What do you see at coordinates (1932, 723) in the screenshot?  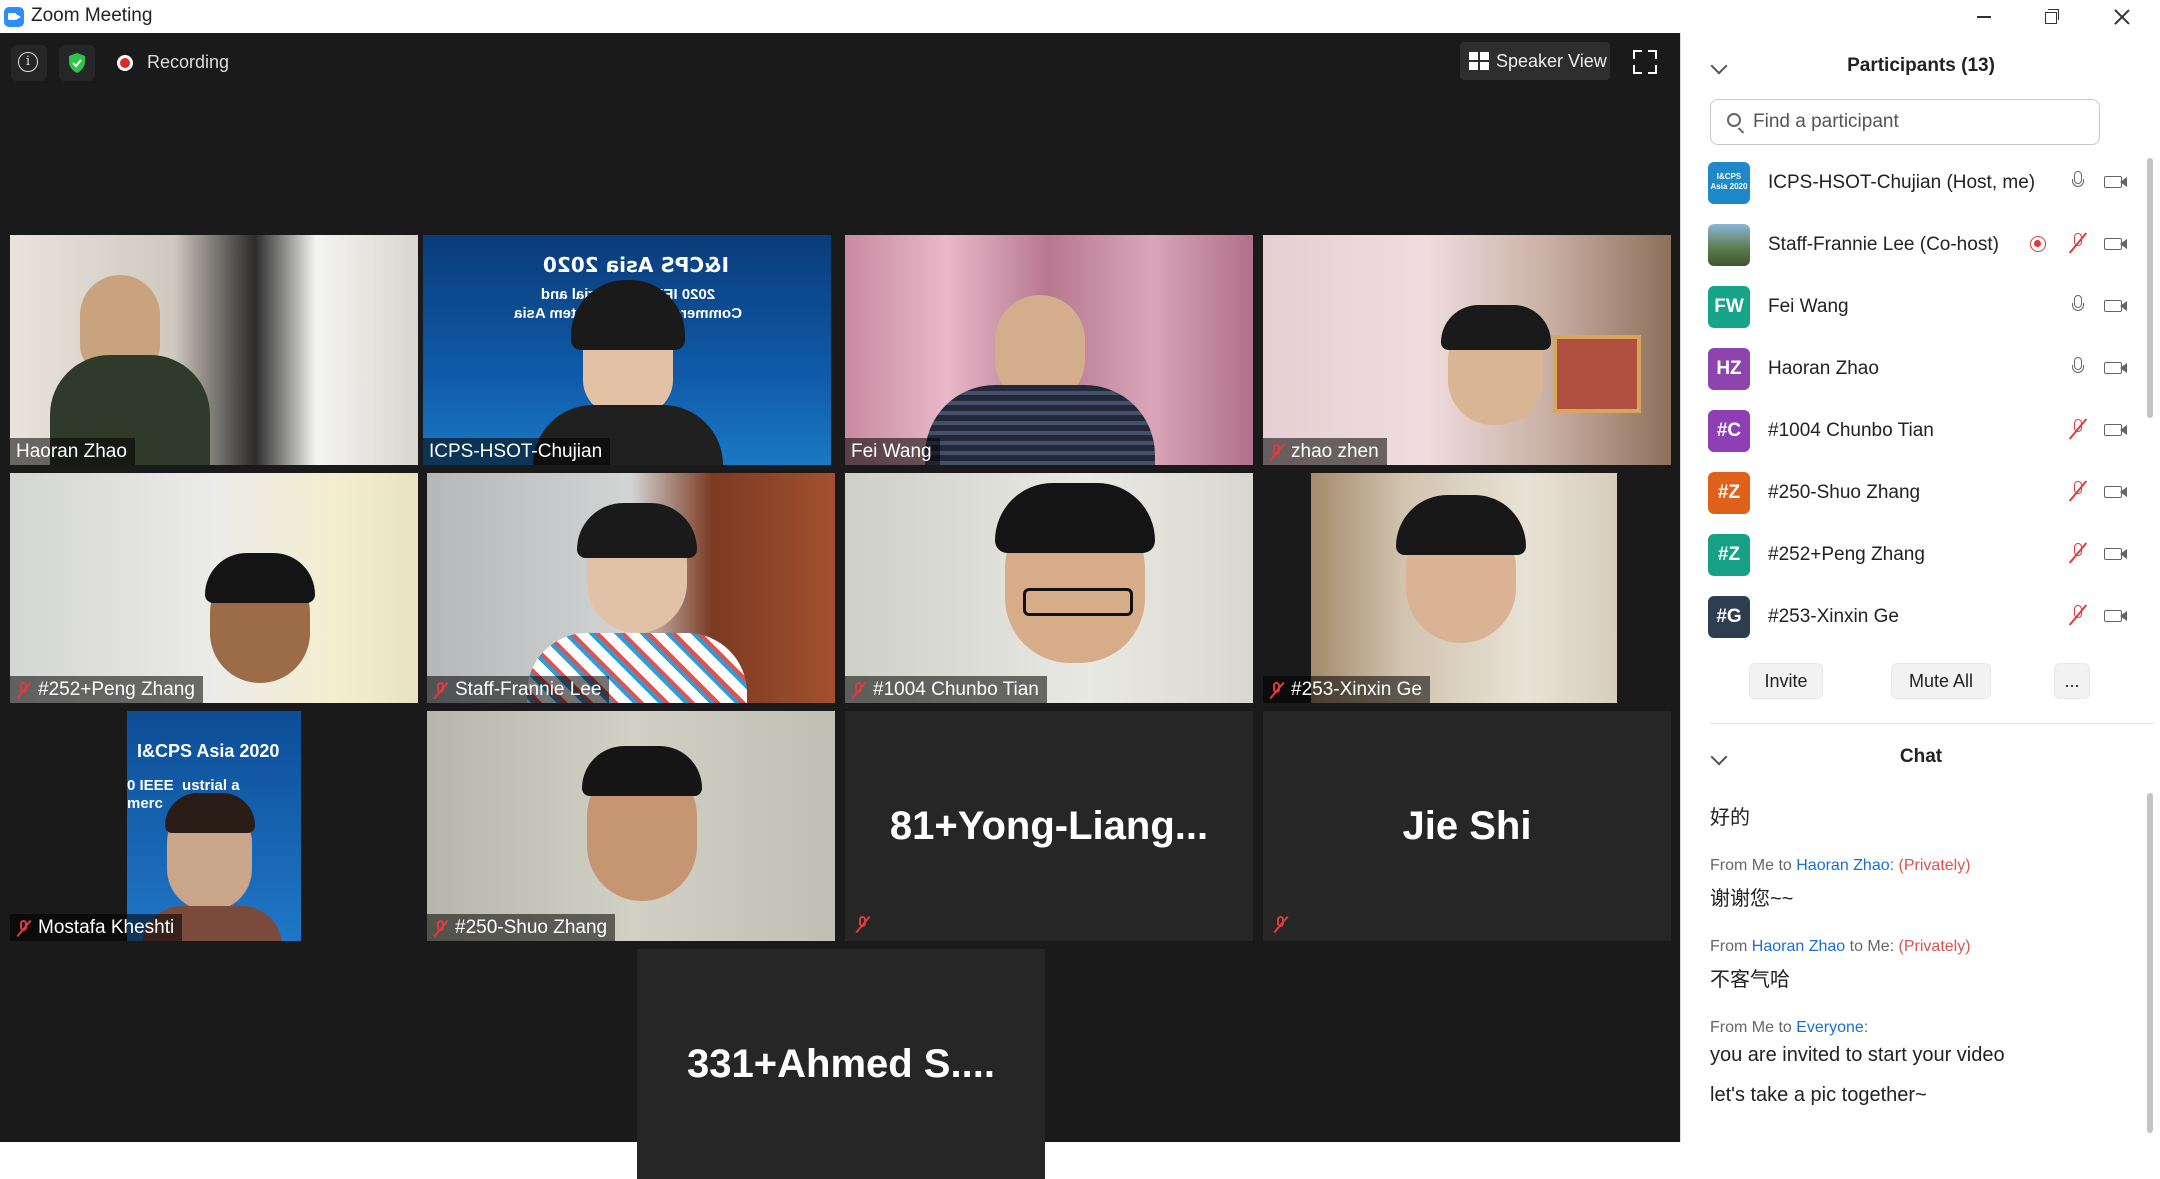 I see `divider` at bounding box center [1932, 723].